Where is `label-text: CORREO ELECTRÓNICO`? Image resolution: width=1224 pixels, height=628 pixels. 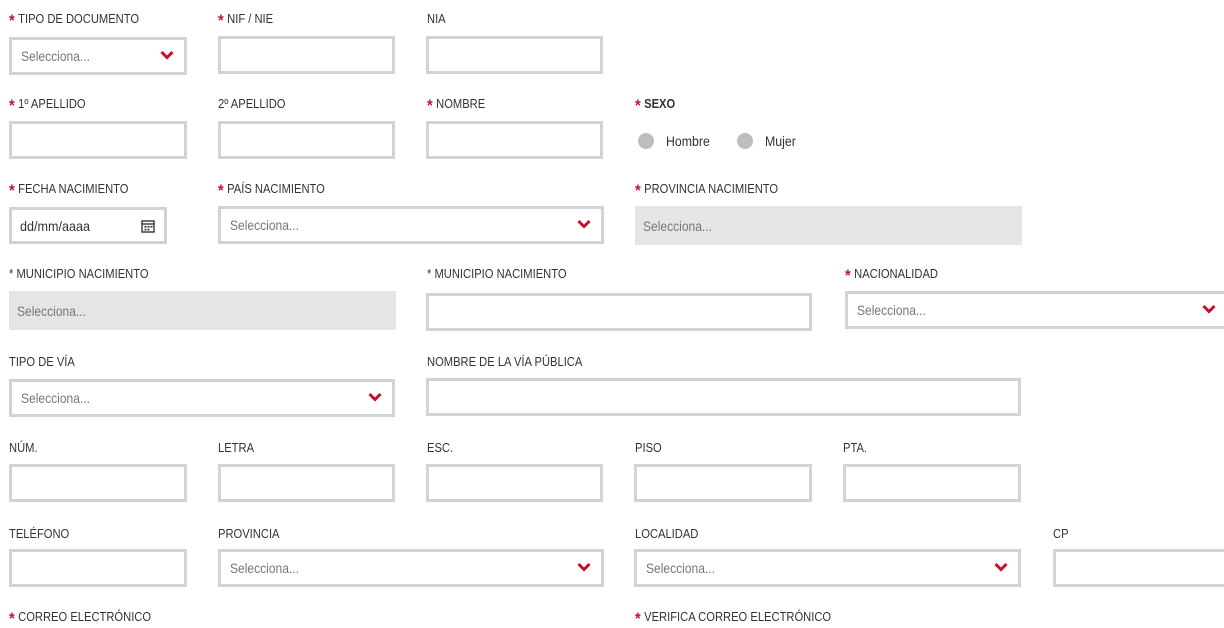 label-text: CORREO ELECTRÓNICO is located at coordinates (85, 616).